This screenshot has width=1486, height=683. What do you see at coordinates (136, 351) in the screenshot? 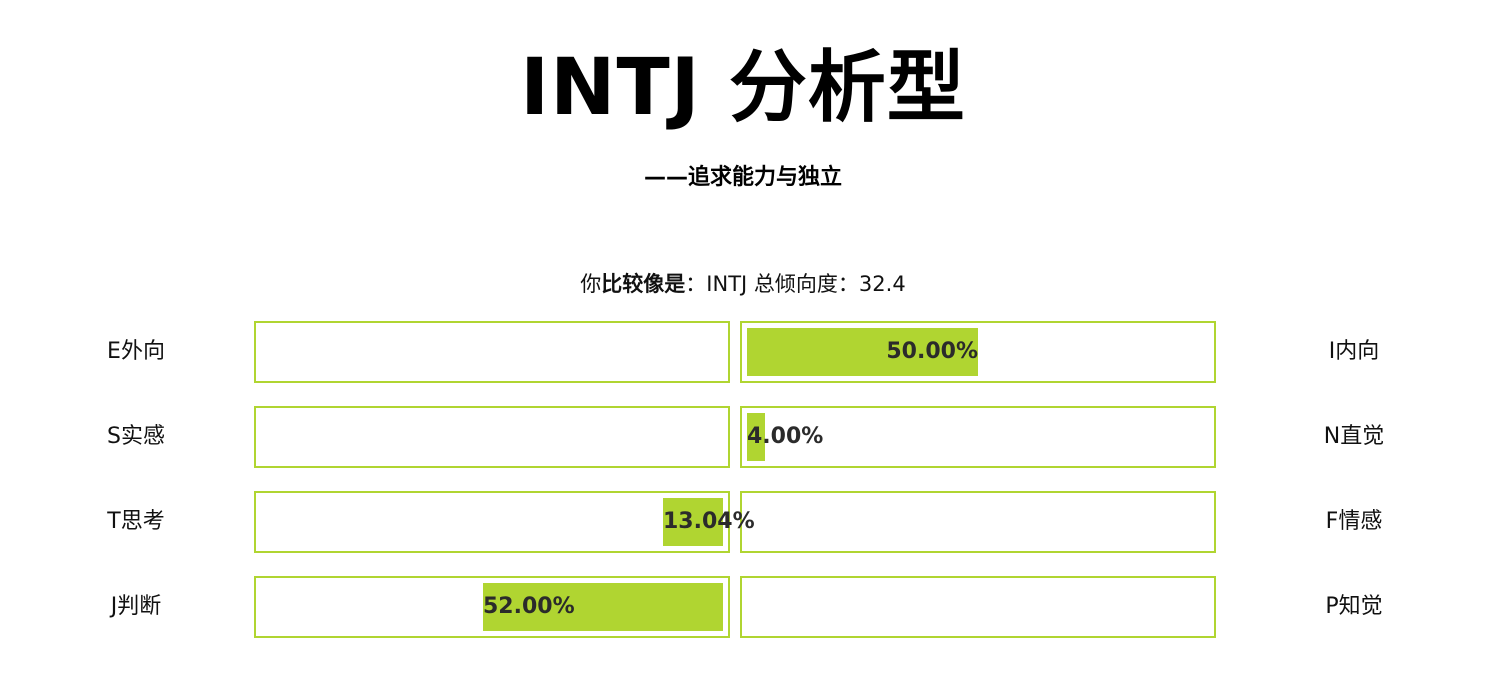
I see `dimension-left-label: E外向` at bounding box center [136, 351].